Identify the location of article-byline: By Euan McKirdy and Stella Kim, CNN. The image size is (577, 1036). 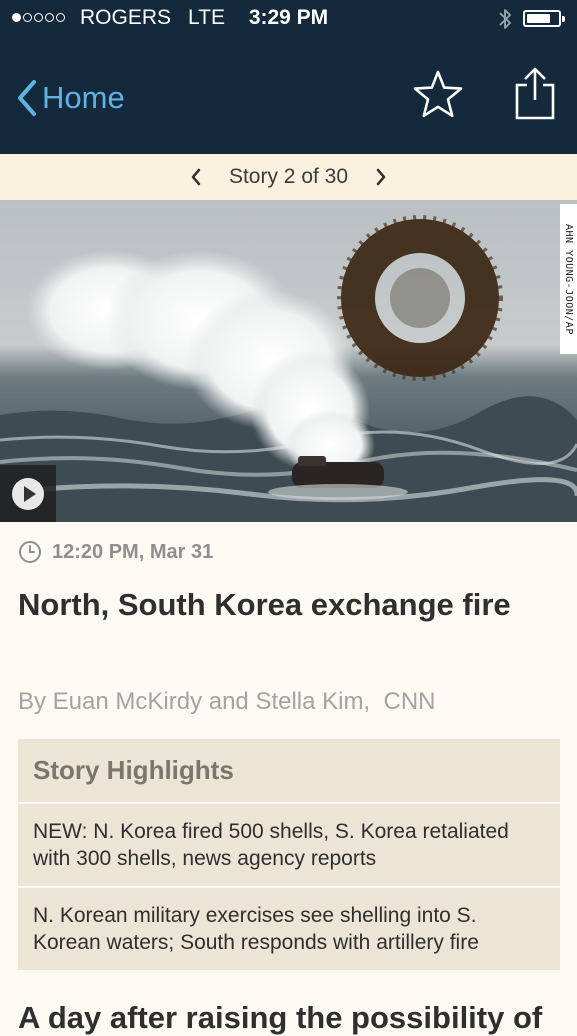
(227, 701).